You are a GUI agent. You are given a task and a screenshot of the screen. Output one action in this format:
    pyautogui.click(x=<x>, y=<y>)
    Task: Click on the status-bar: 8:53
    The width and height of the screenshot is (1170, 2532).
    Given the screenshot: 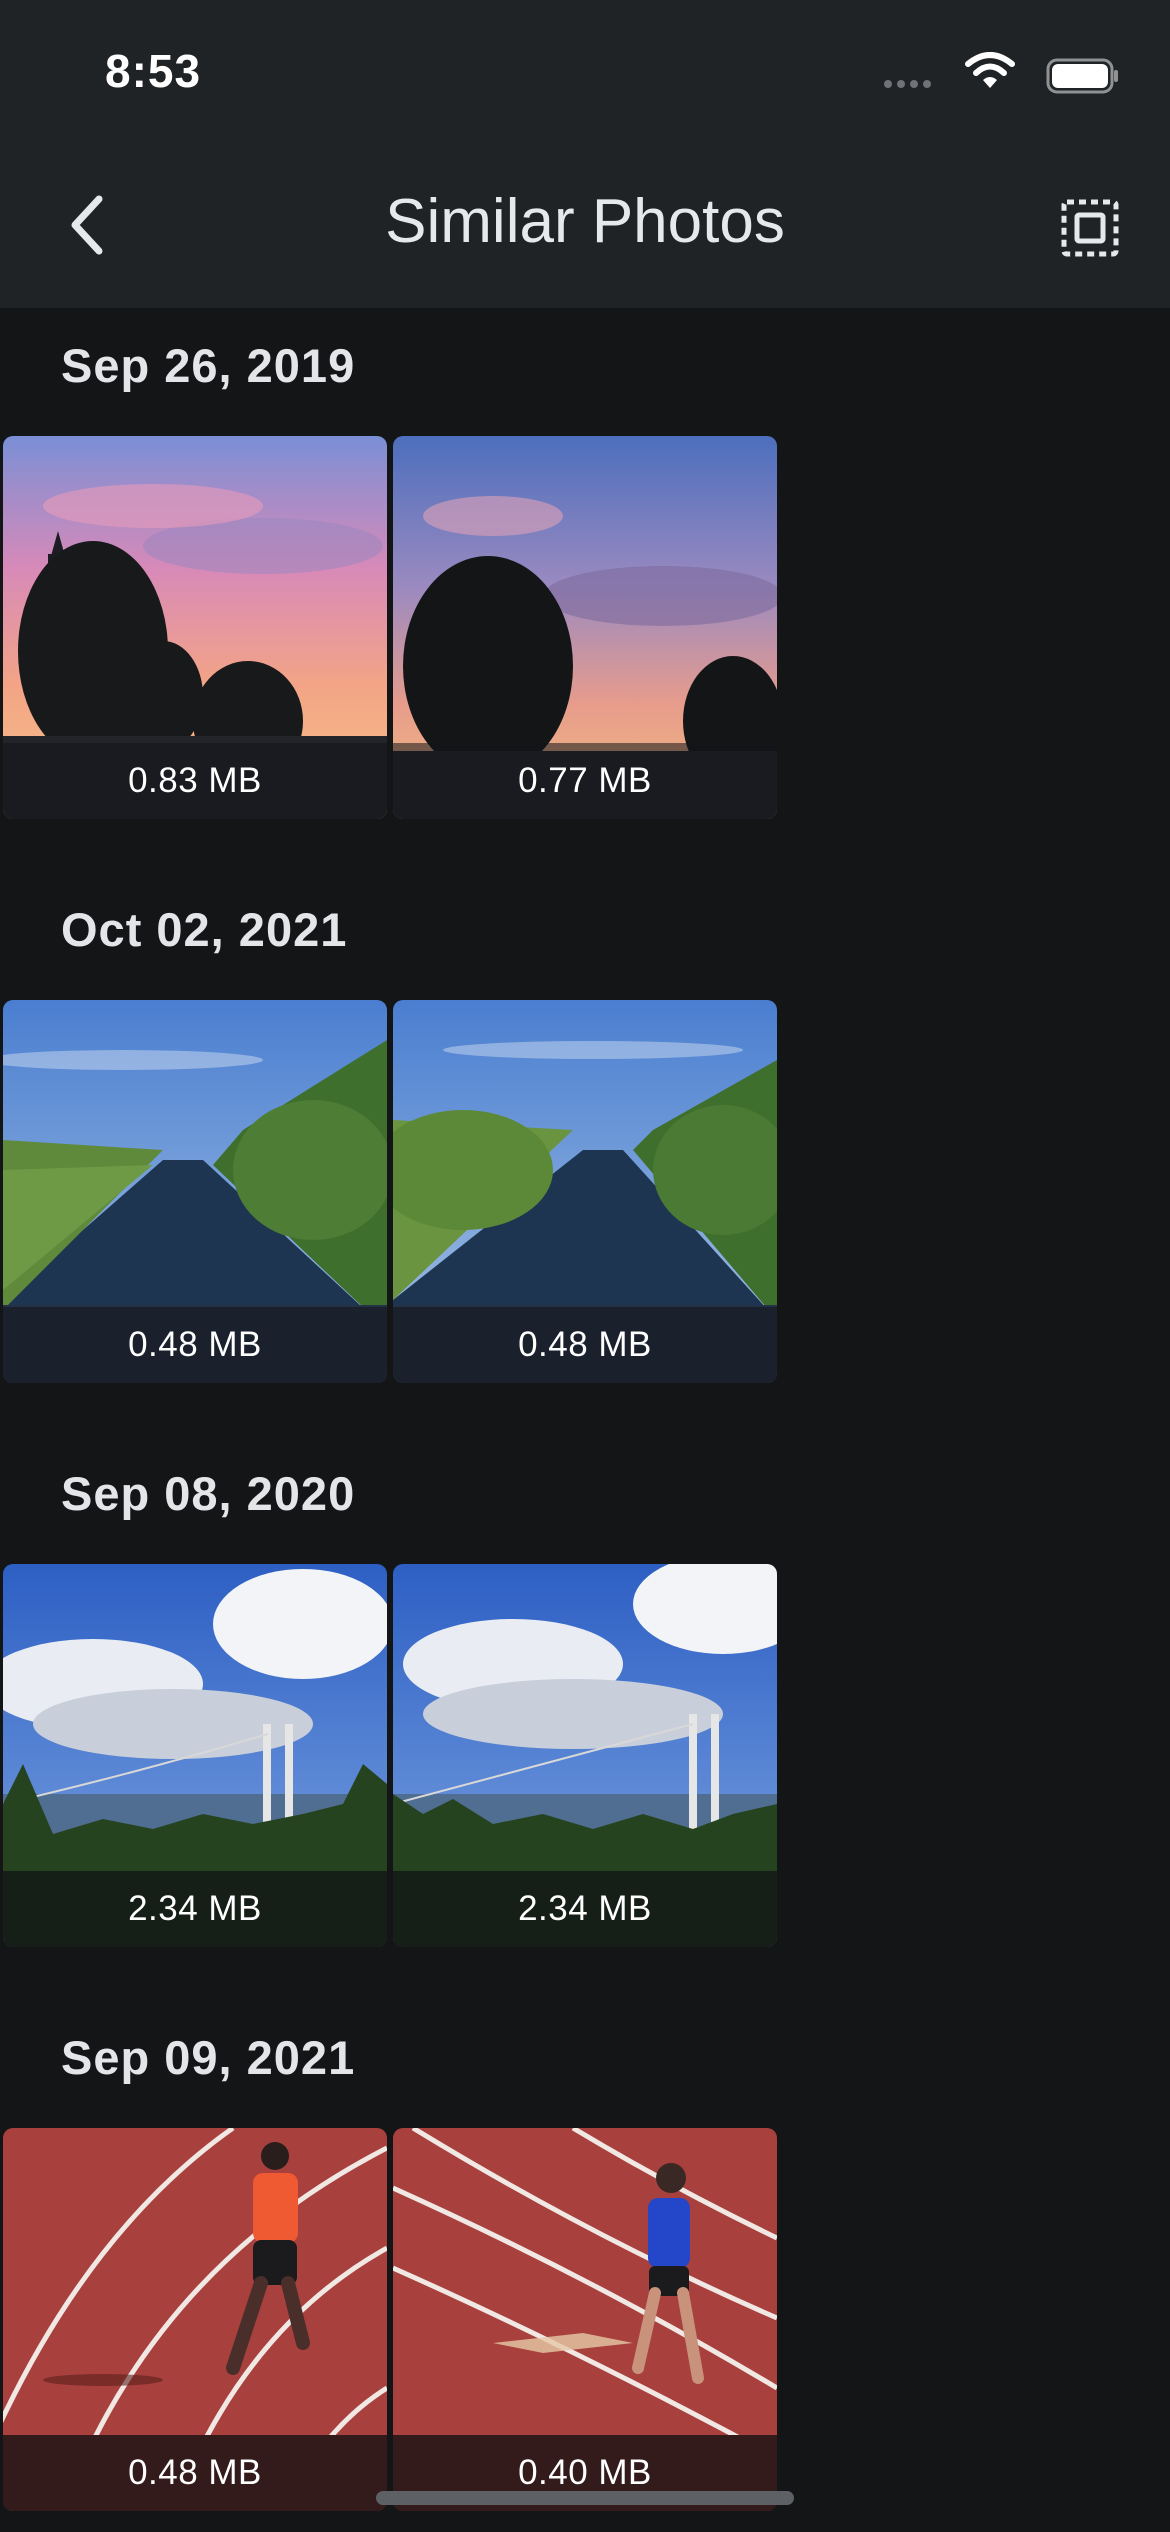 What is the action you would take?
    pyautogui.click(x=585, y=75)
    